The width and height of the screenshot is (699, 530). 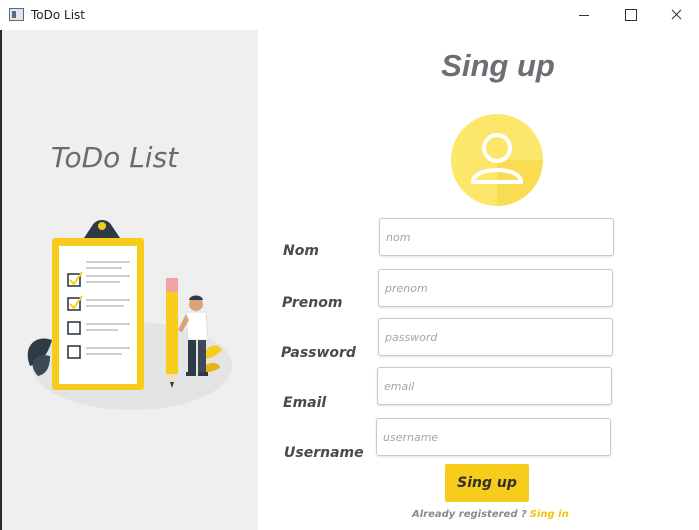 What do you see at coordinates (495, 288) in the screenshot?
I see `prenom-field` at bounding box center [495, 288].